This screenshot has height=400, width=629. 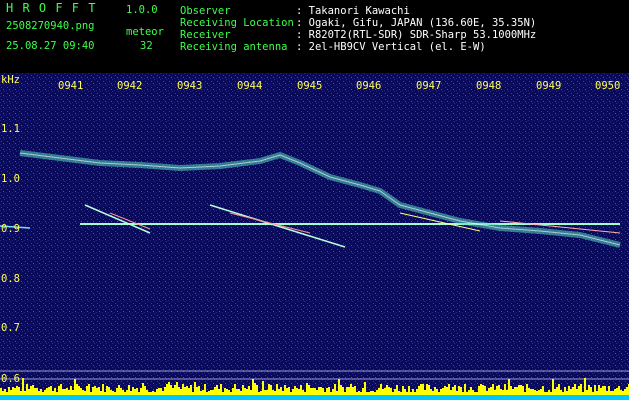 What do you see at coordinates (369, 86) in the screenshot?
I see `x-tick: 0946` at bounding box center [369, 86].